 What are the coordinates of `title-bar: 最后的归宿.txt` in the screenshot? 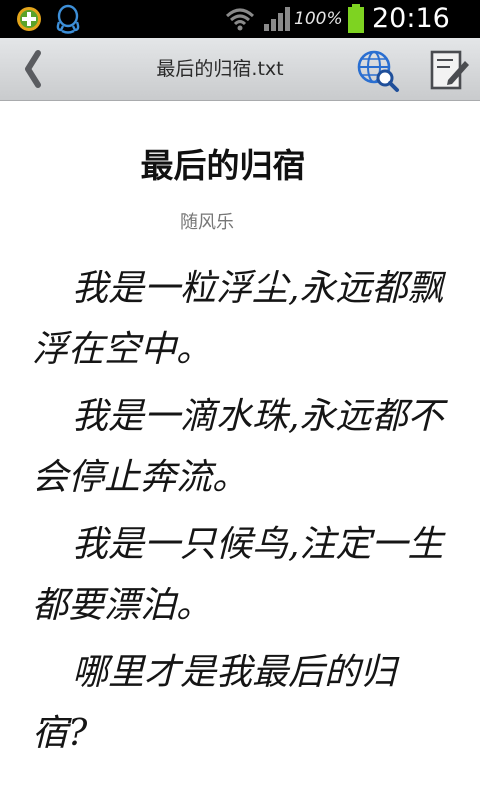 It's located at (240, 69).